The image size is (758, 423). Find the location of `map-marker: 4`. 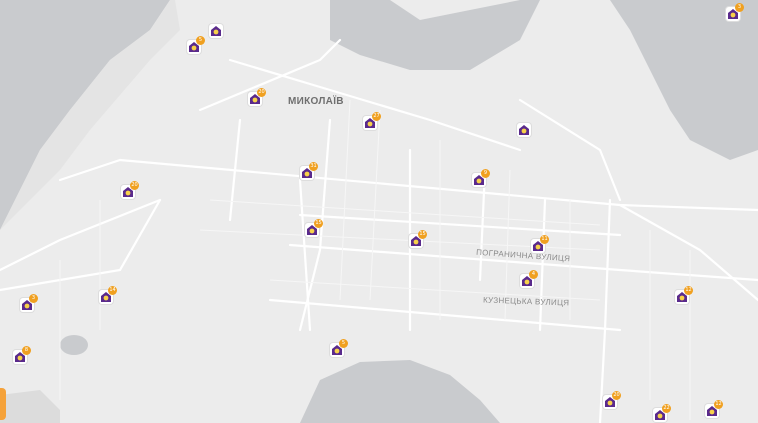

map-marker: 4 is located at coordinates (529, 280).